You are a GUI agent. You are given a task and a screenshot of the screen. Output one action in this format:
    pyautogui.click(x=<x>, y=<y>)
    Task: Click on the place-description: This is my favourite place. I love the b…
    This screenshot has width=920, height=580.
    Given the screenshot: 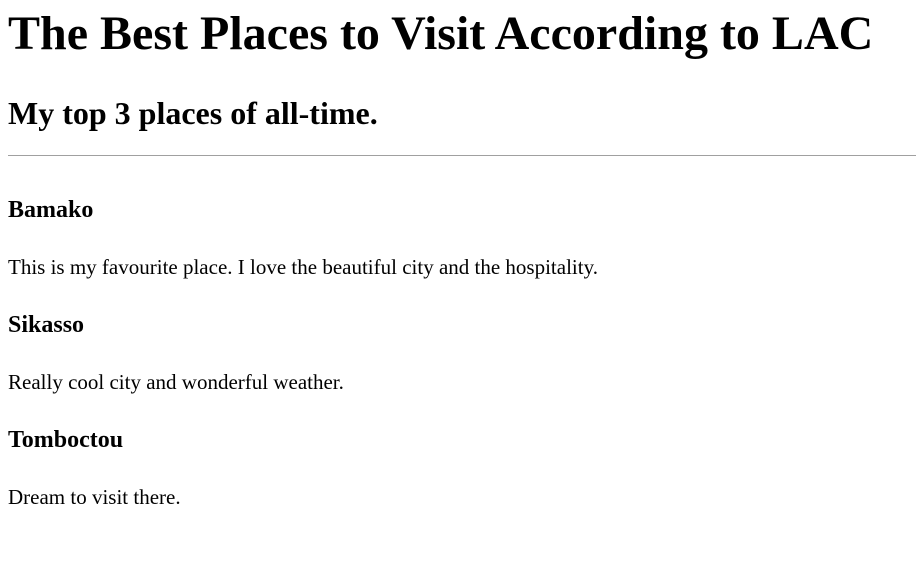 What is the action you would take?
    pyautogui.click(x=303, y=267)
    